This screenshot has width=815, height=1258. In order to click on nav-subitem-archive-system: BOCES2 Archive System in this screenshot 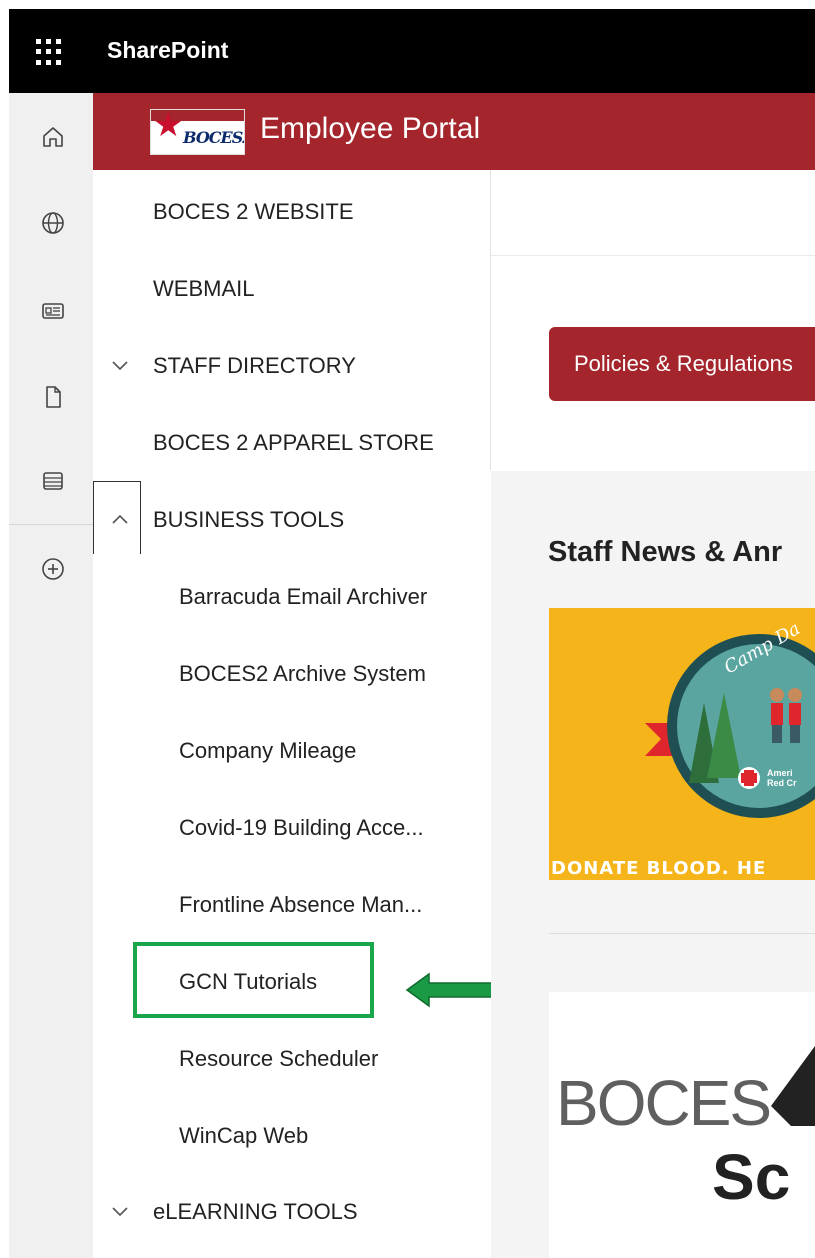, I will do `click(302, 674)`.